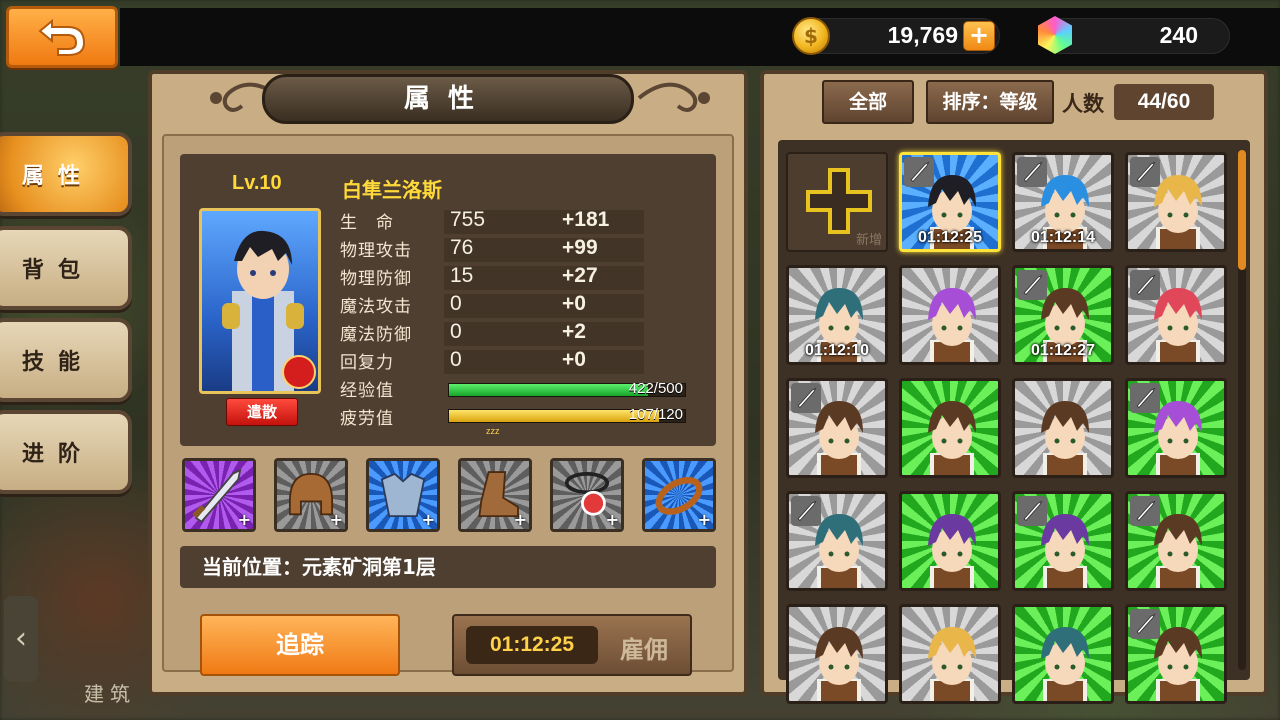  I want to click on stat-base: 15, so click(462, 275).